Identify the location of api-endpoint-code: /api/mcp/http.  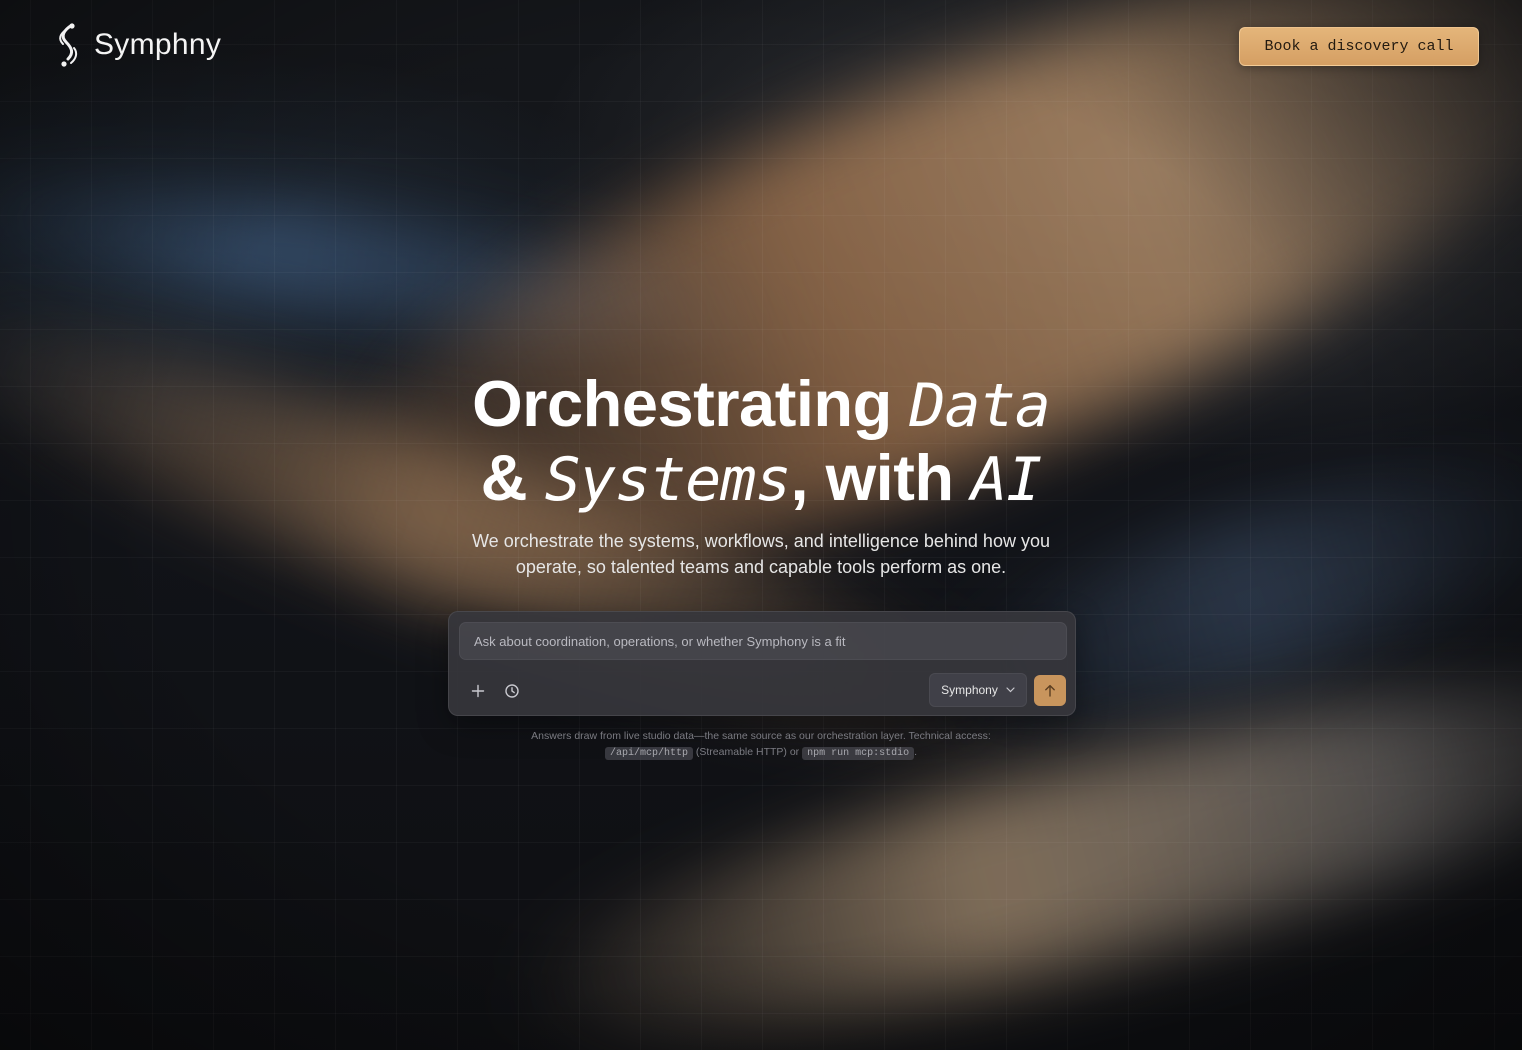
(648, 753).